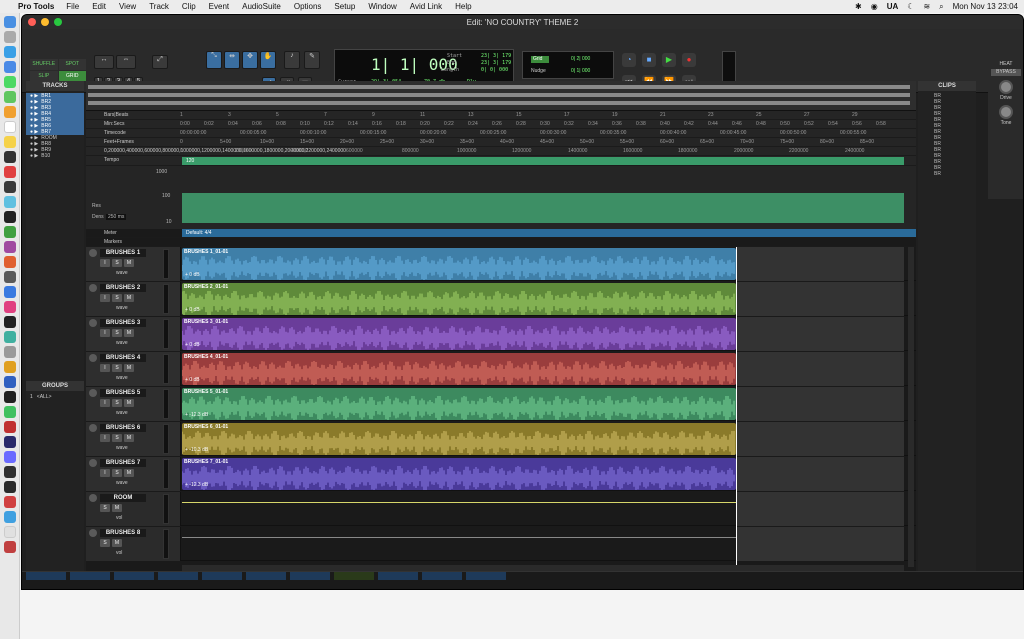  What do you see at coordinates (501, 509) in the screenshot?
I see `track-row: ROOM S Mvol` at bounding box center [501, 509].